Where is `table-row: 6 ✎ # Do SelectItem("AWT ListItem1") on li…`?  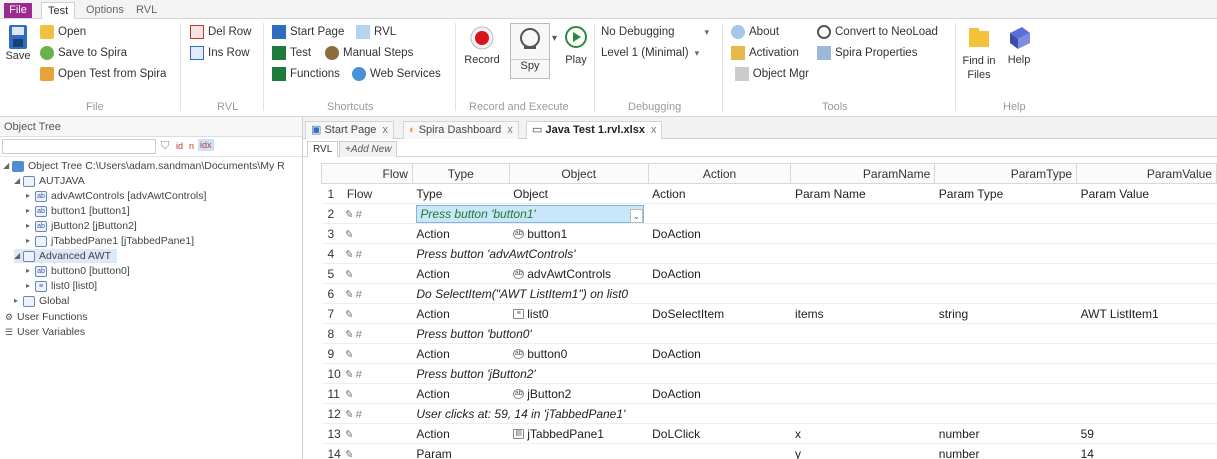 table-row: 6 ✎ # Do SelectItem("AWT ListItem1") on li… is located at coordinates (769, 293).